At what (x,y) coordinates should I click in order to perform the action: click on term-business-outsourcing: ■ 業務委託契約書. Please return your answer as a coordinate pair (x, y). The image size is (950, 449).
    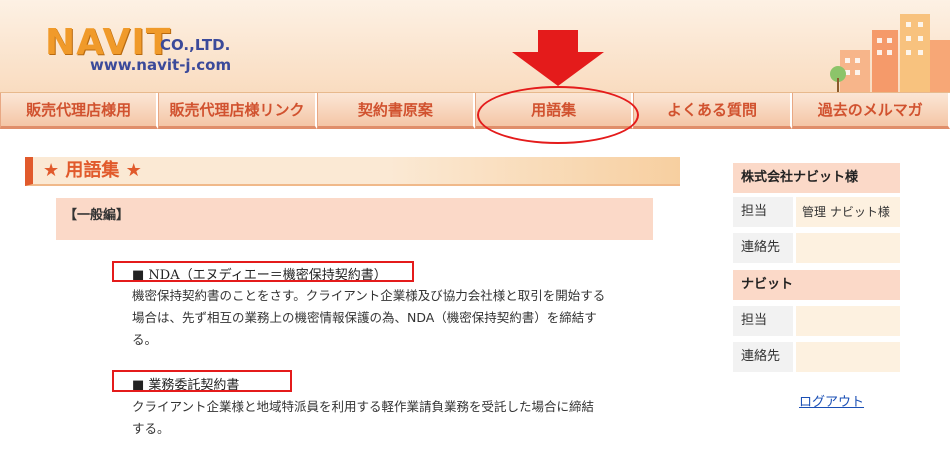
    Looking at the image, I should click on (186, 385).